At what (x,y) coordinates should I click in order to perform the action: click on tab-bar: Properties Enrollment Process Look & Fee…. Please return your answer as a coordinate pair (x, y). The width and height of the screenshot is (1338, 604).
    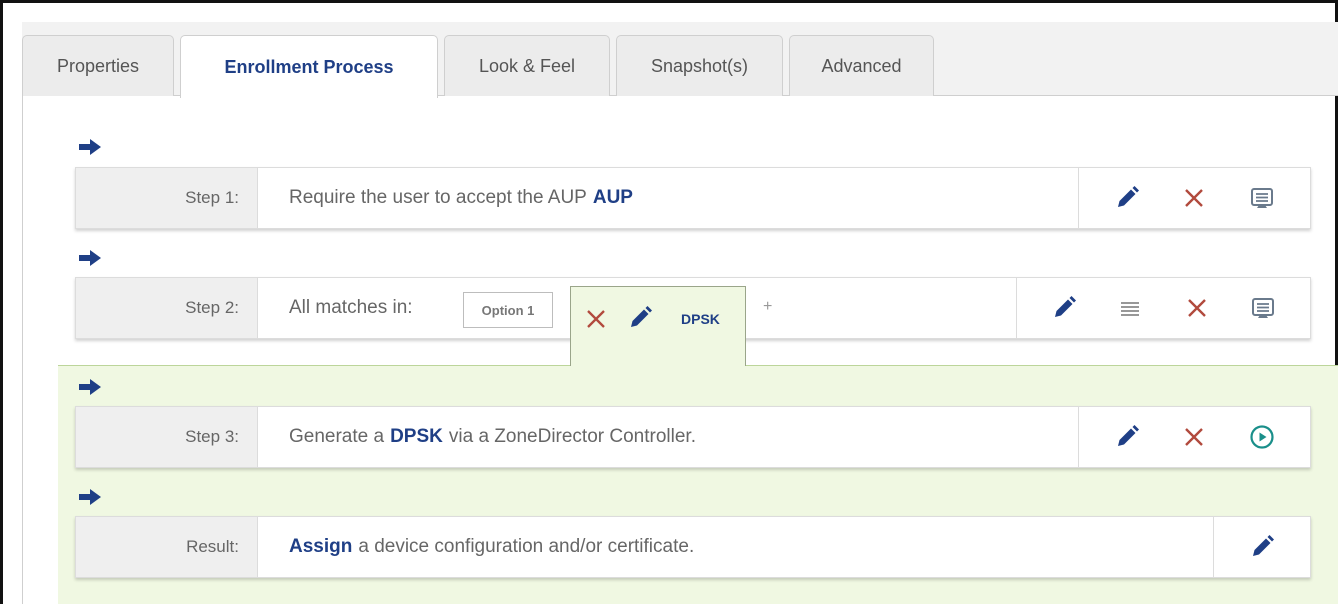
    Looking at the image, I should click on (680, 60).